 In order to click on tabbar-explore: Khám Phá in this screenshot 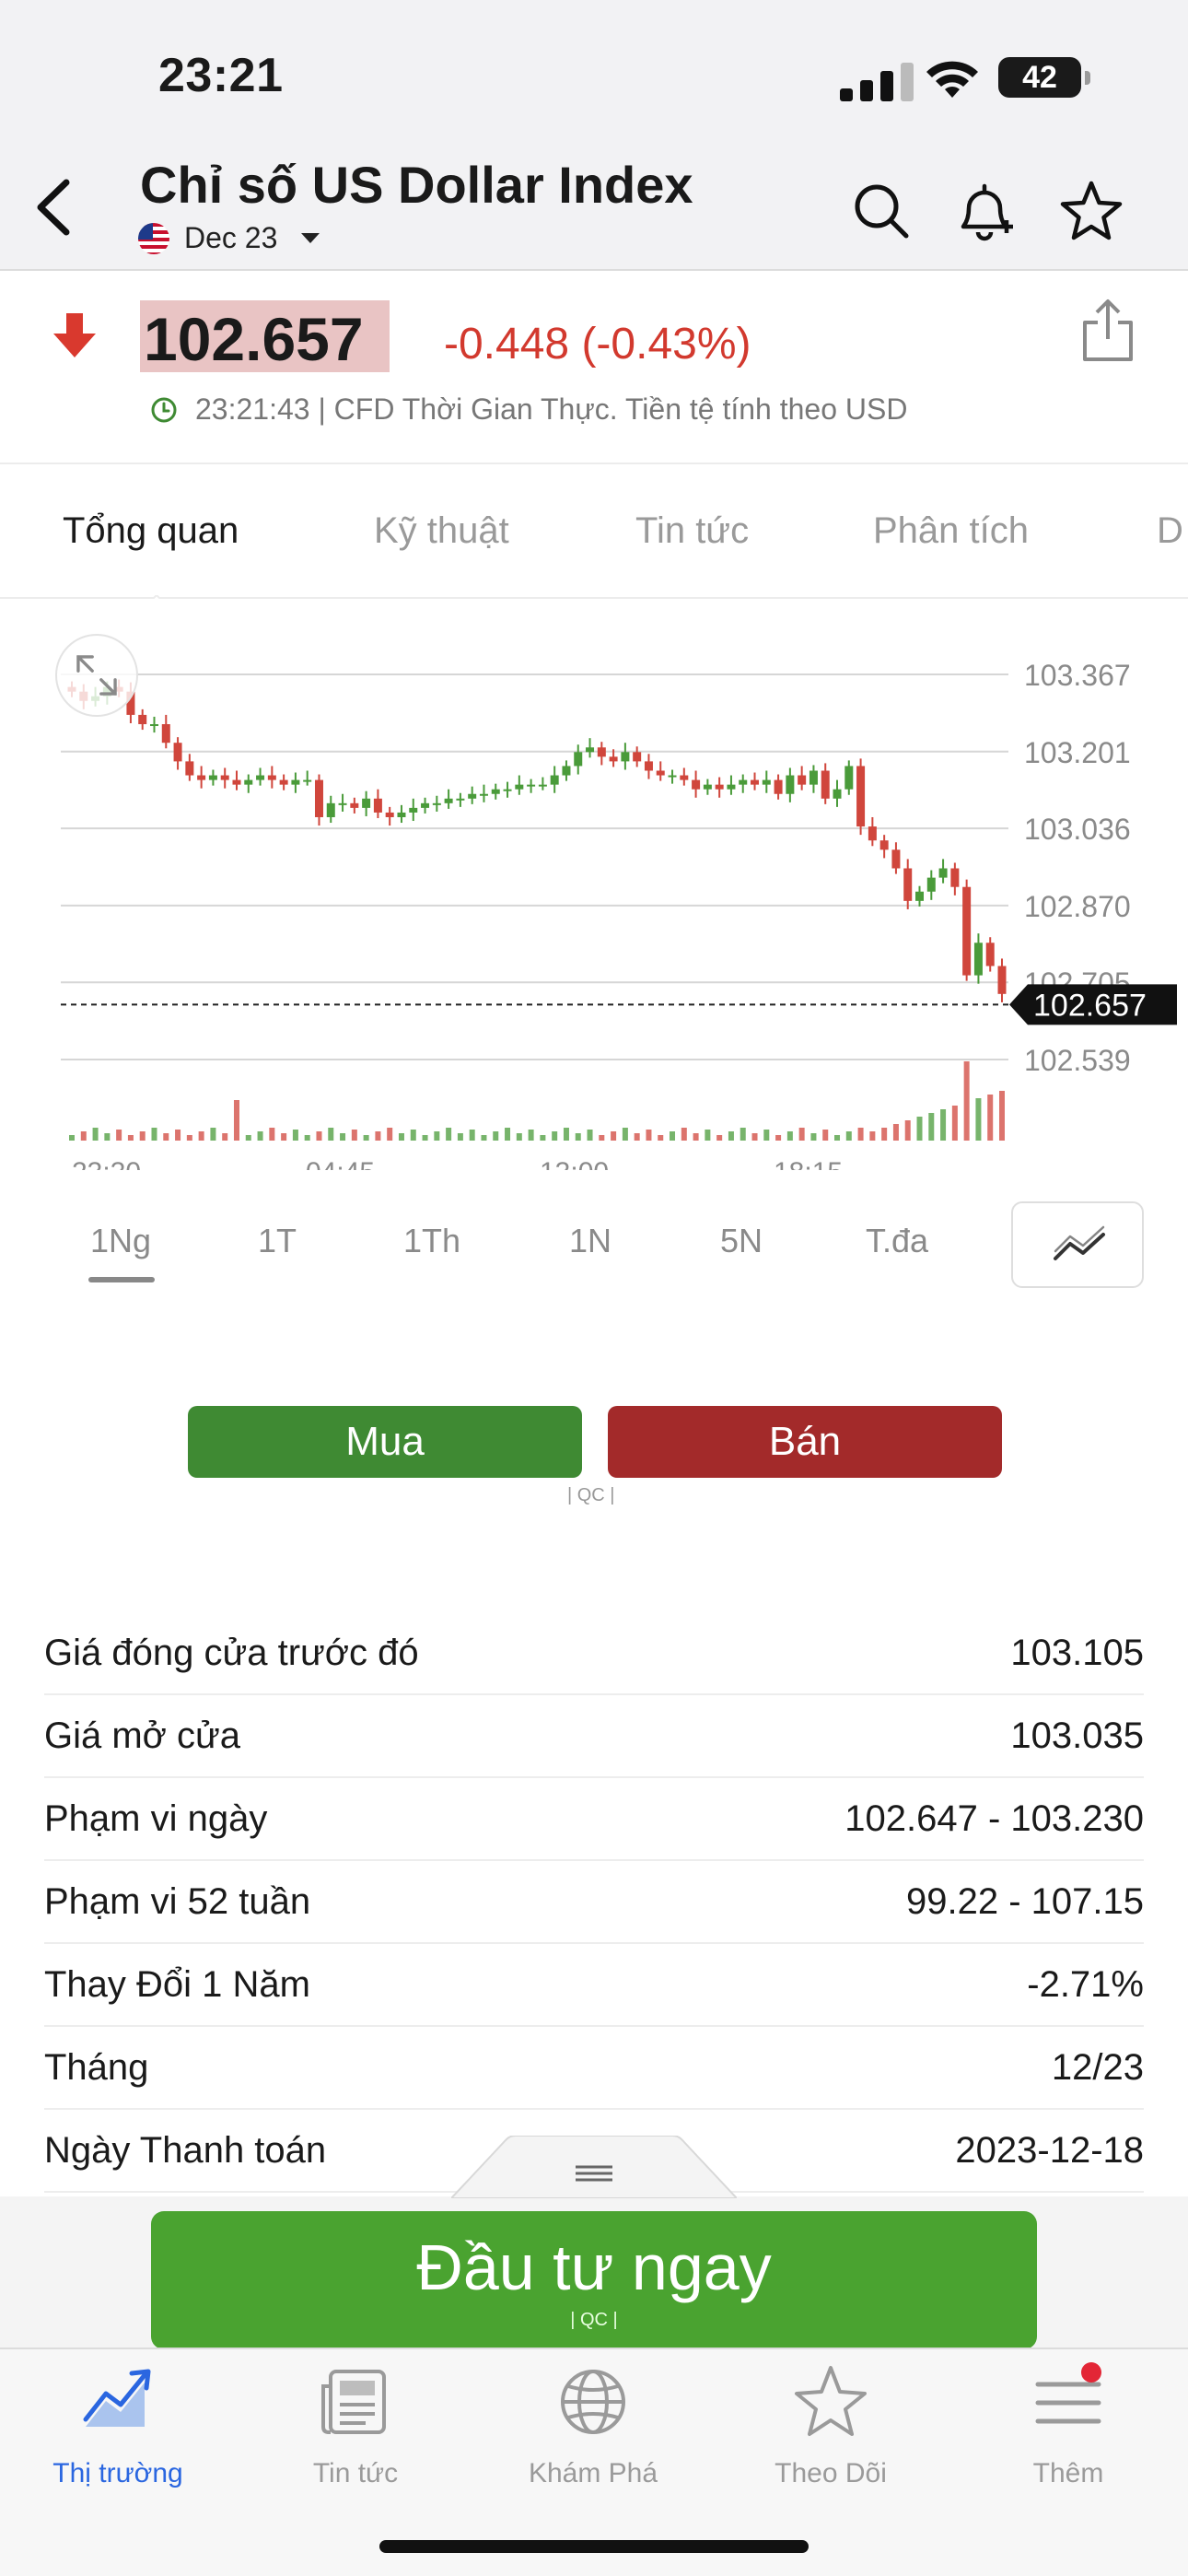, I will do `click(593, 2425)`.